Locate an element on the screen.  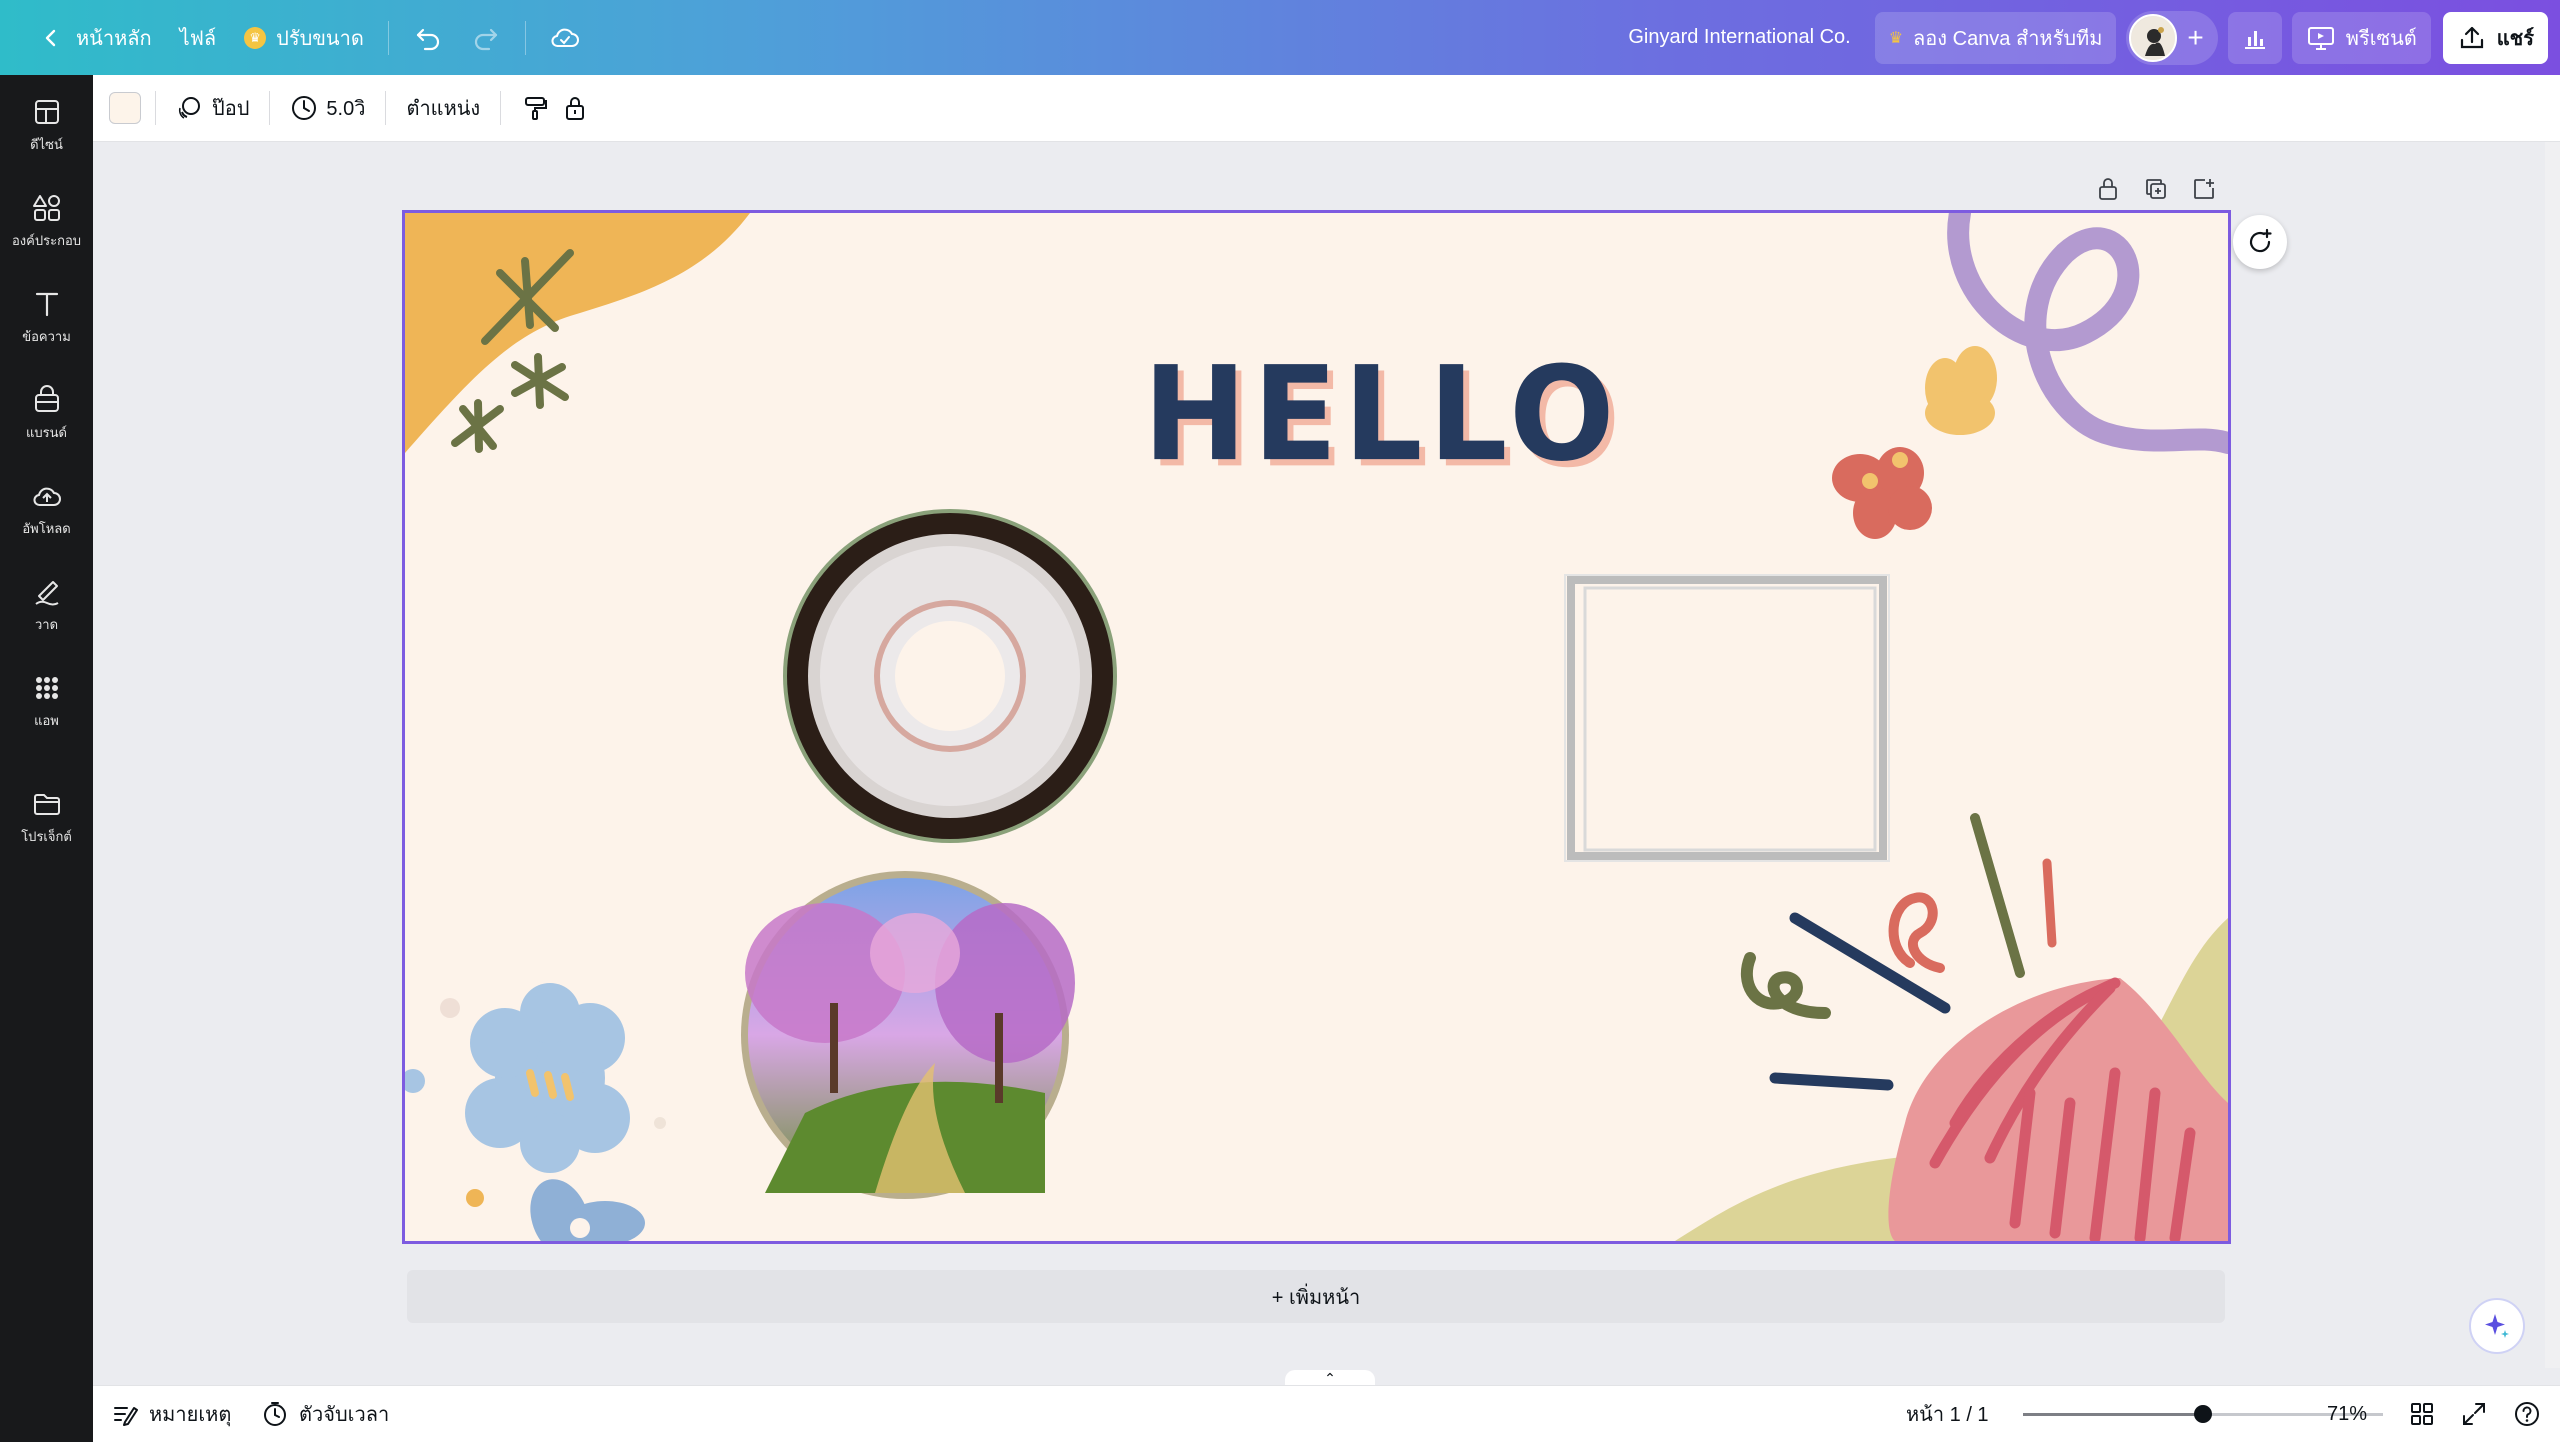
duration-button: 5.0วิ is located at coordinates (327, 108).